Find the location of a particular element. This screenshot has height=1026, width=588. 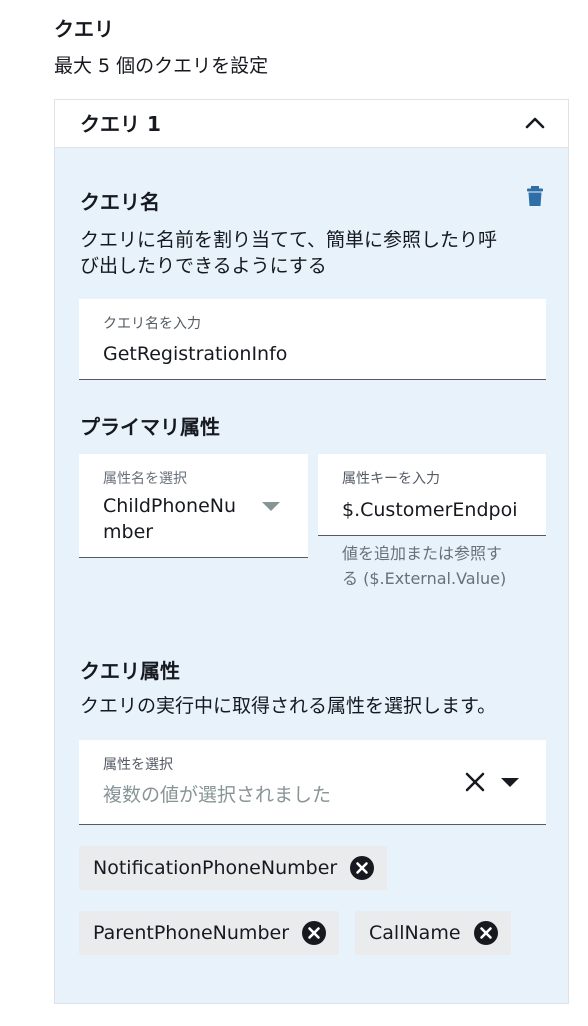

attribute-key-hint-line2: る ($.External.Value) is located at coordinates (424, 578).